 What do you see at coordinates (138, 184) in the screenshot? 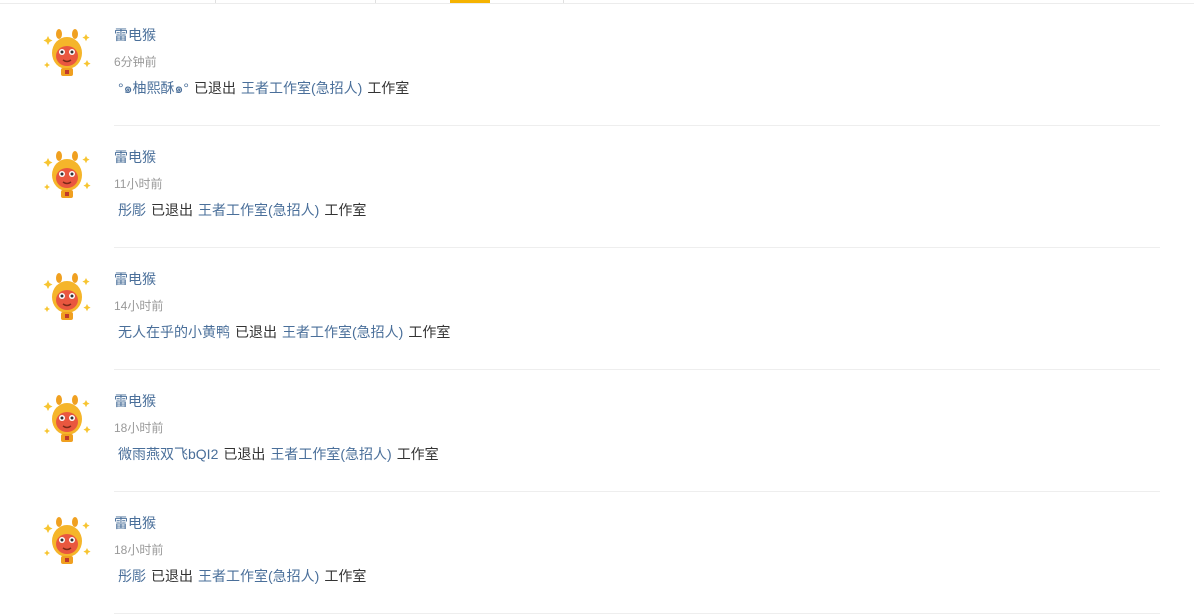
I see `feed-timestamp: 11小时前` at bounding box center [138, 184].